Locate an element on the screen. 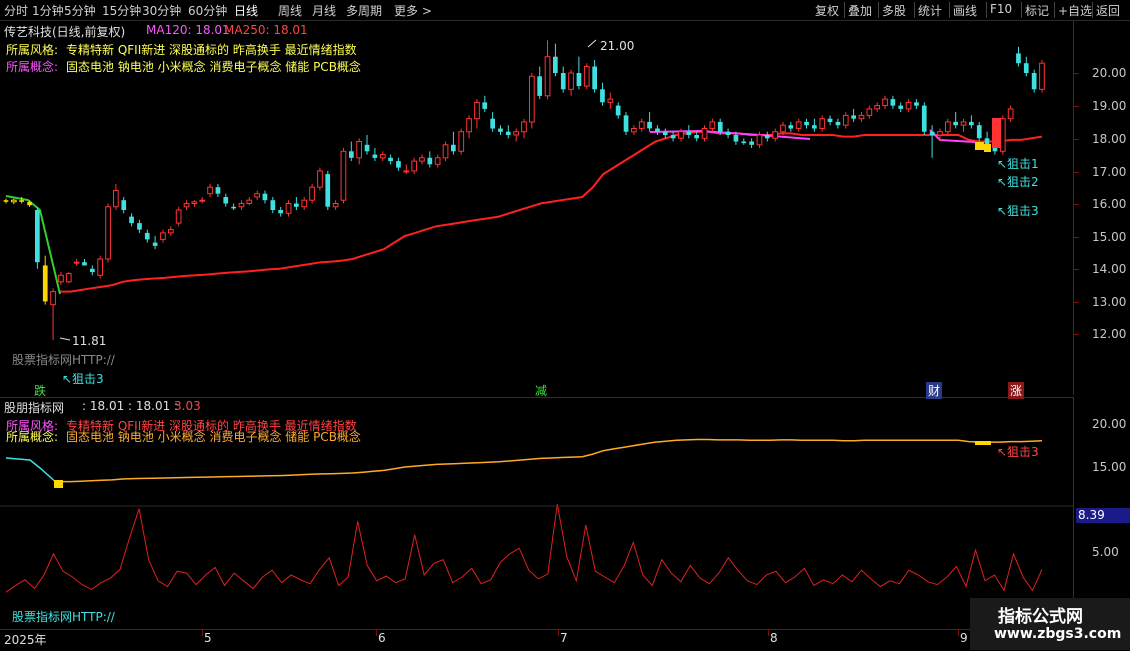 This screenshot has width=1130, height=651. snipe-2-label: ↖狙击2 is located at coordinates (1018, 182).